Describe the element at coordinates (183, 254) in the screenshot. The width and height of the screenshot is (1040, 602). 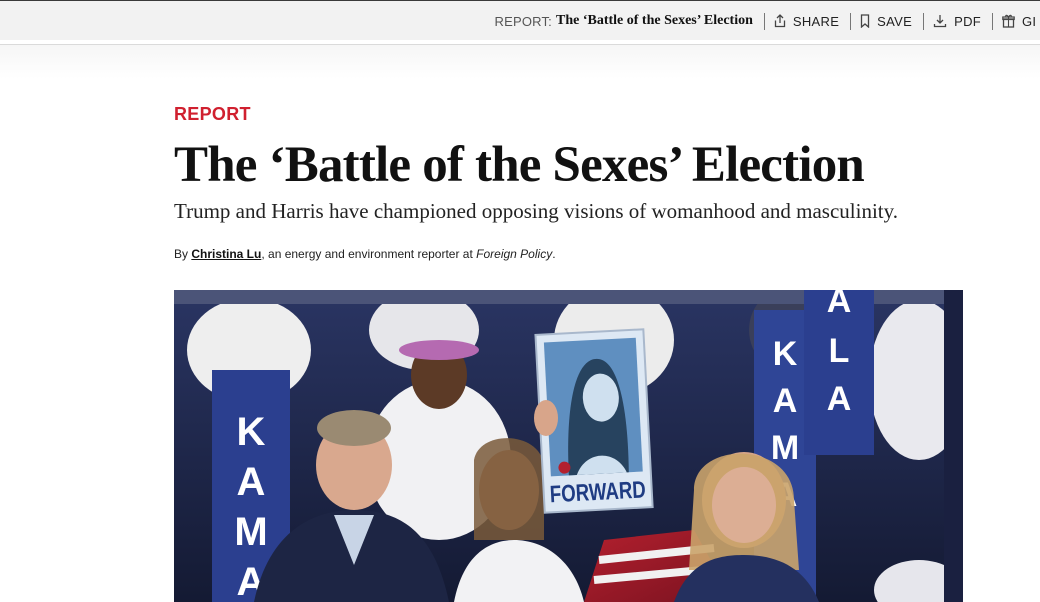
I see `byline-prefix: By` at that location.